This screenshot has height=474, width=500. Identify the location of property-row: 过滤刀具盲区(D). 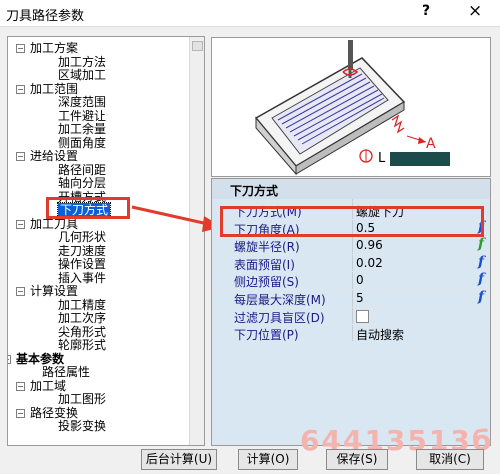
(351, 315).